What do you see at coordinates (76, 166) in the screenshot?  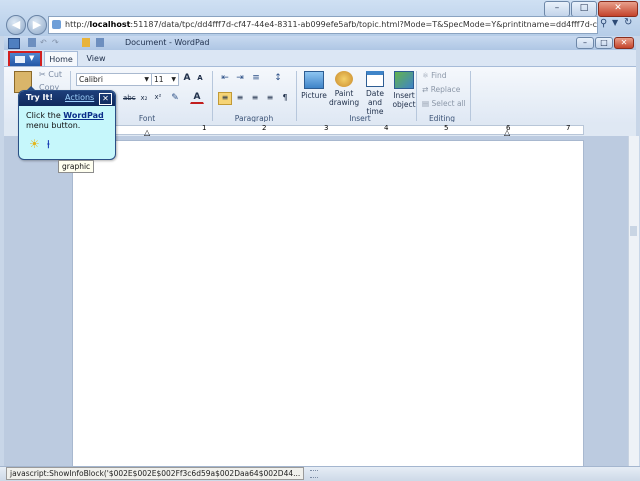 I see `graphic-tooltip: graphic` at bounding box center [76, 166].